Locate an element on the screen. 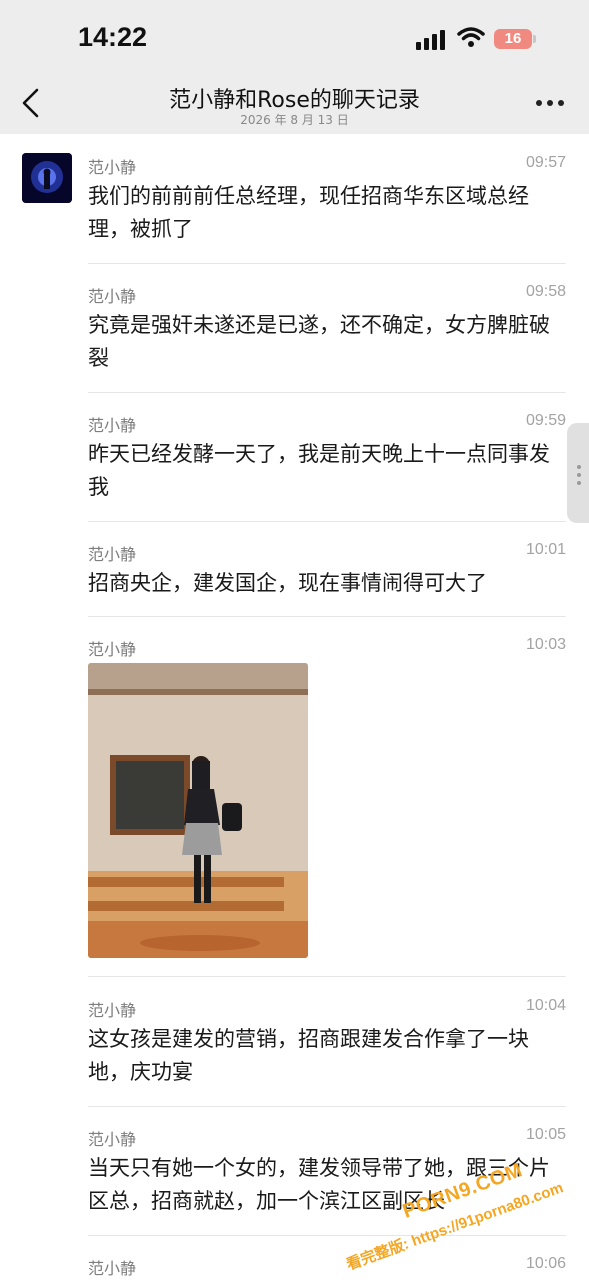  page-subtitle-date: 2026 年 8 月 13 日 is located at coordinates (294, 120).